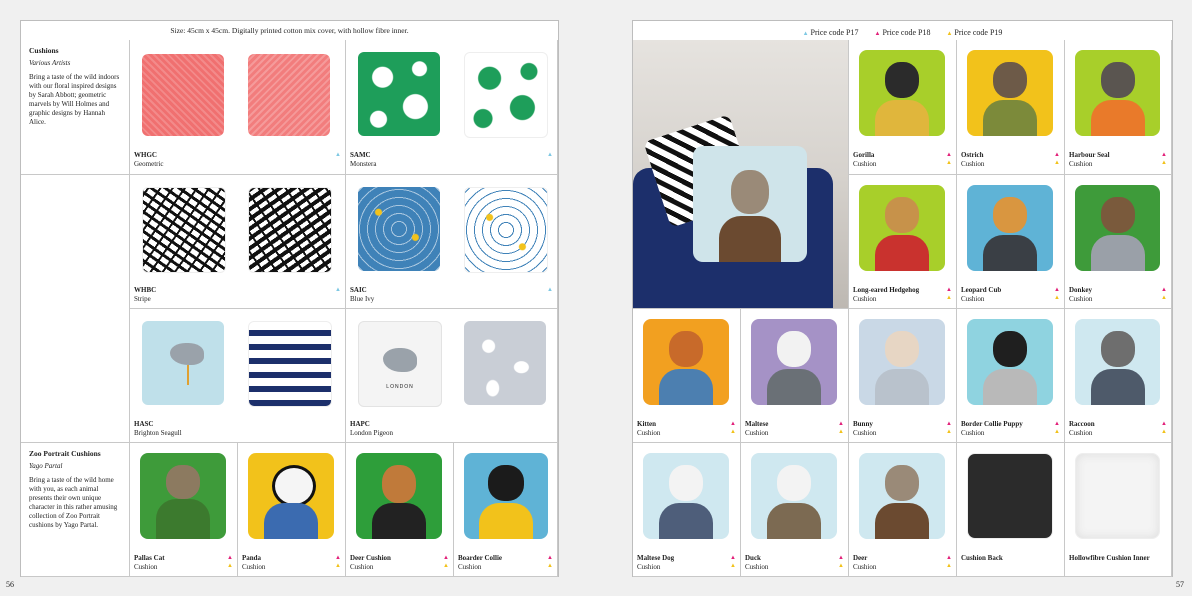 The width and height of the screenshot is (1192, 596). Describe the element at coordinates (238, 107) in the screenshot. I see `product-cell-whgc: WHGC Geometric ▲` at that location.